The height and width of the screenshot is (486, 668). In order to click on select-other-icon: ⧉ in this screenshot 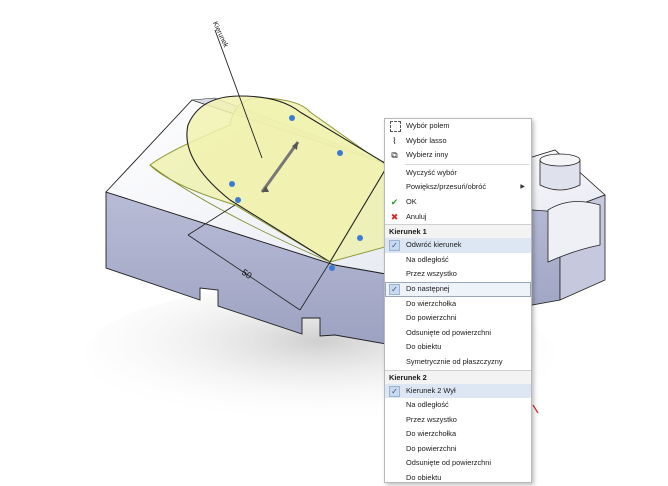, I will do `click(394, 155)`.